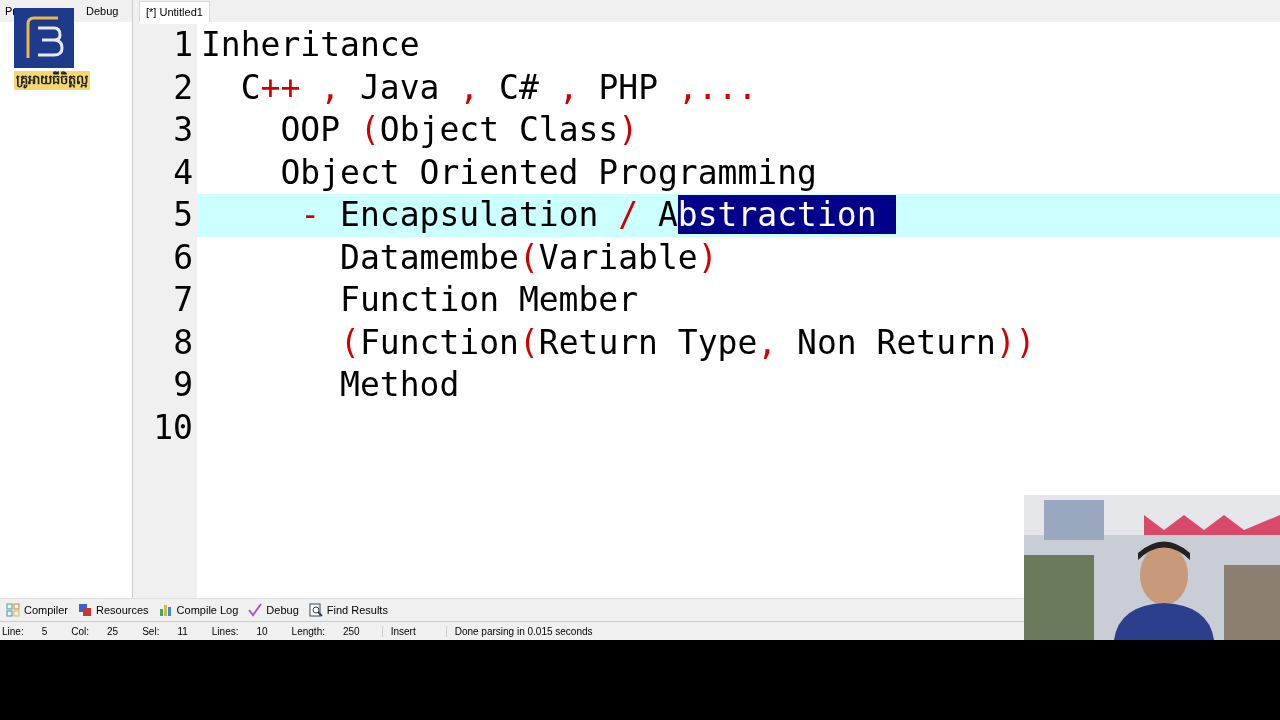 The height and width of the screenshot is (720, 1280). I want to click on code-line: (Function(Return Type, Non Return)), so click(687, 342).